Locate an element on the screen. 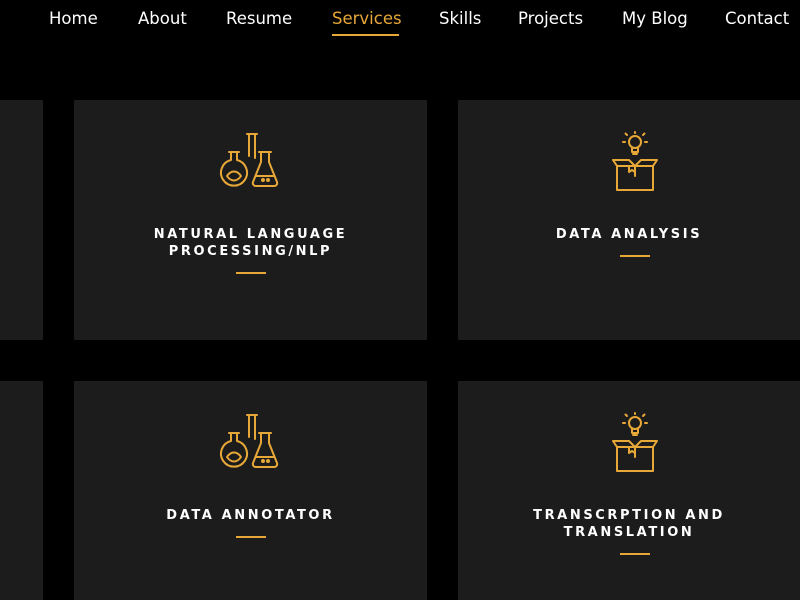 Image resolution: width=800 pixels, height=600 pixels. service-title: TRANSCRPTION AND TRANSLATION is located at coordinates (629, 524).